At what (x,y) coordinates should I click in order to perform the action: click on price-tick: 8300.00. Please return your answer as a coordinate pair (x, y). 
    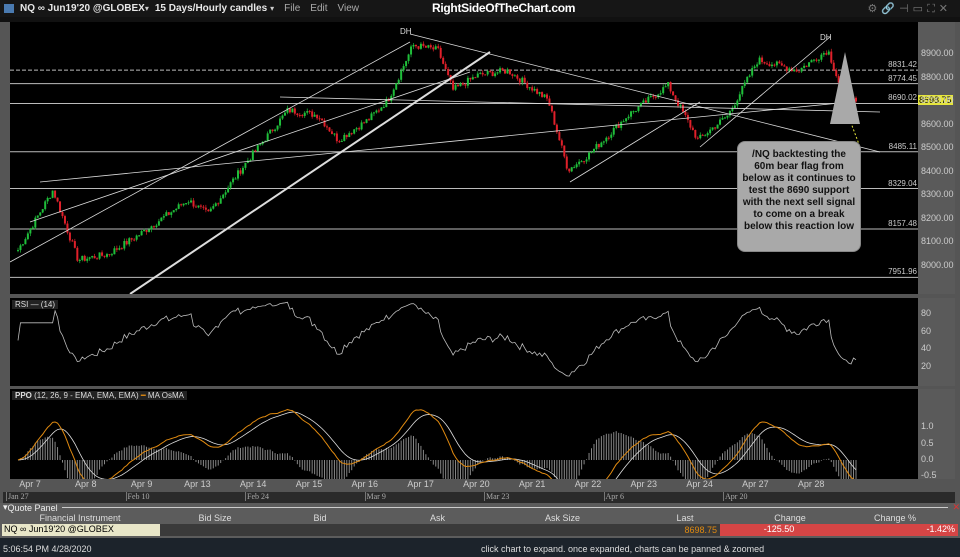
    Looking at the image, I should click on (937, 194).